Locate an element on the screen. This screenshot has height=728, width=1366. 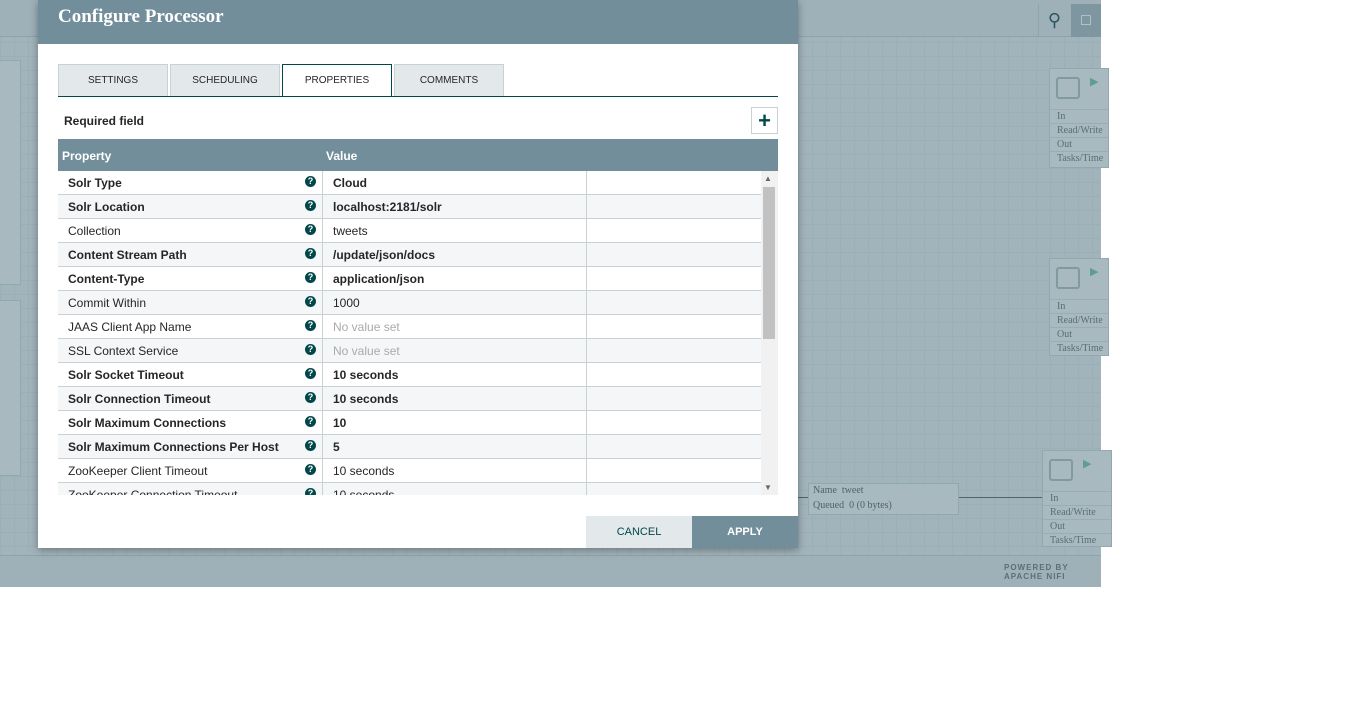
property-value: application/json is located at coordinates (378, 279).